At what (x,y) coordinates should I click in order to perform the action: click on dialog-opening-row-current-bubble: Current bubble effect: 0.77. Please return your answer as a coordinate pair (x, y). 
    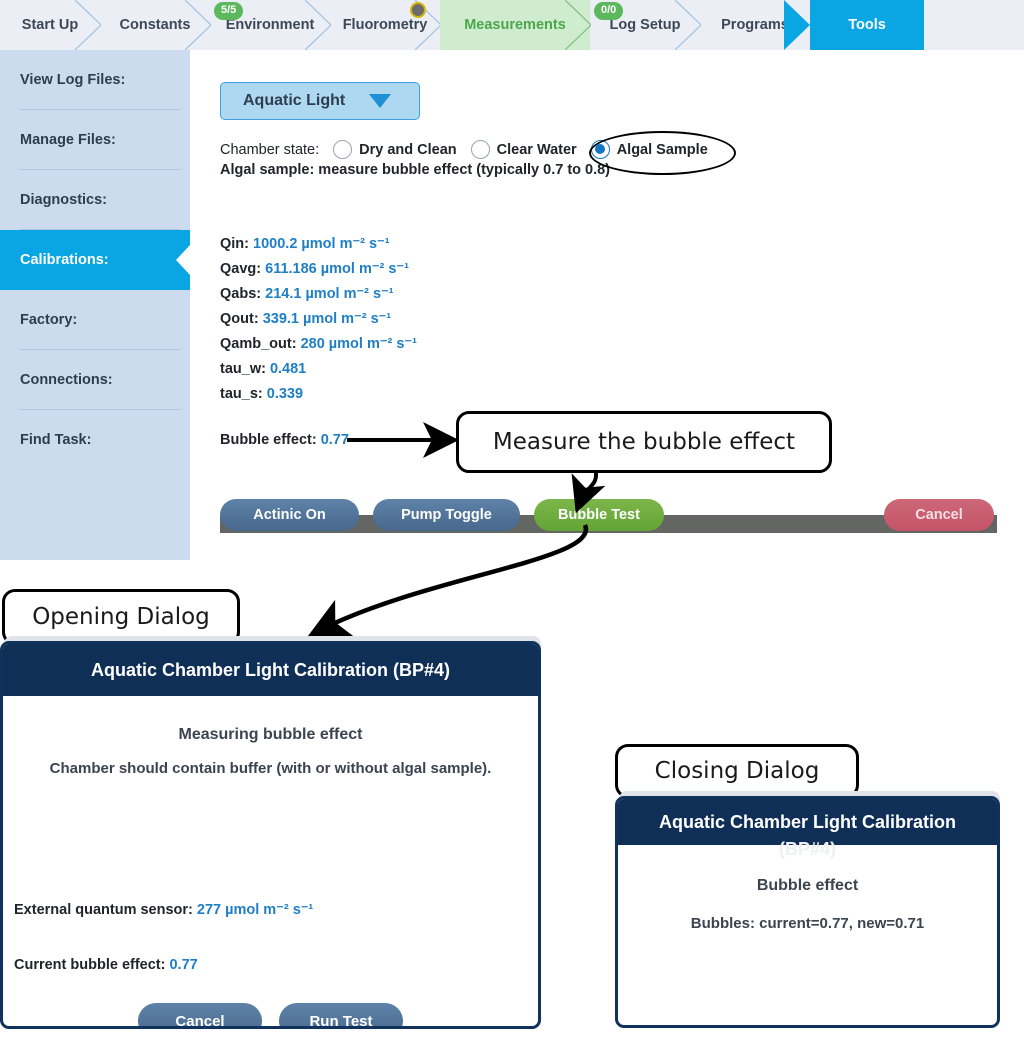
    Looking at the image, I should click on (106, 965).